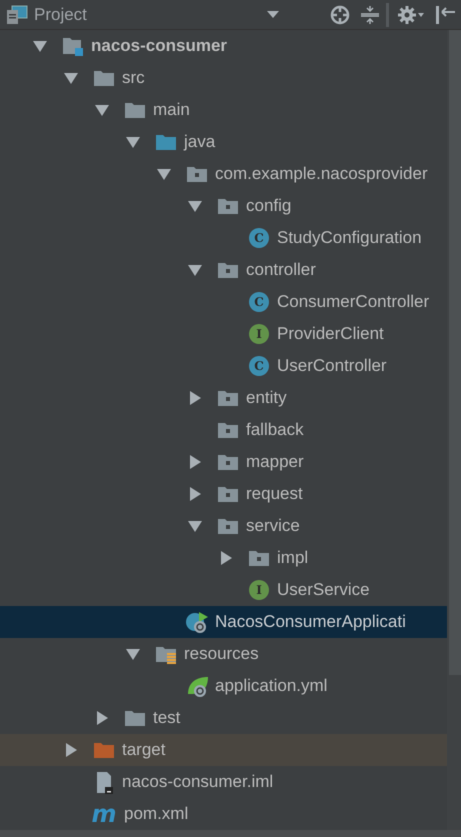 This screenshot has height=837, width=461. I want to click on tree-row: java, so click(223, 142).